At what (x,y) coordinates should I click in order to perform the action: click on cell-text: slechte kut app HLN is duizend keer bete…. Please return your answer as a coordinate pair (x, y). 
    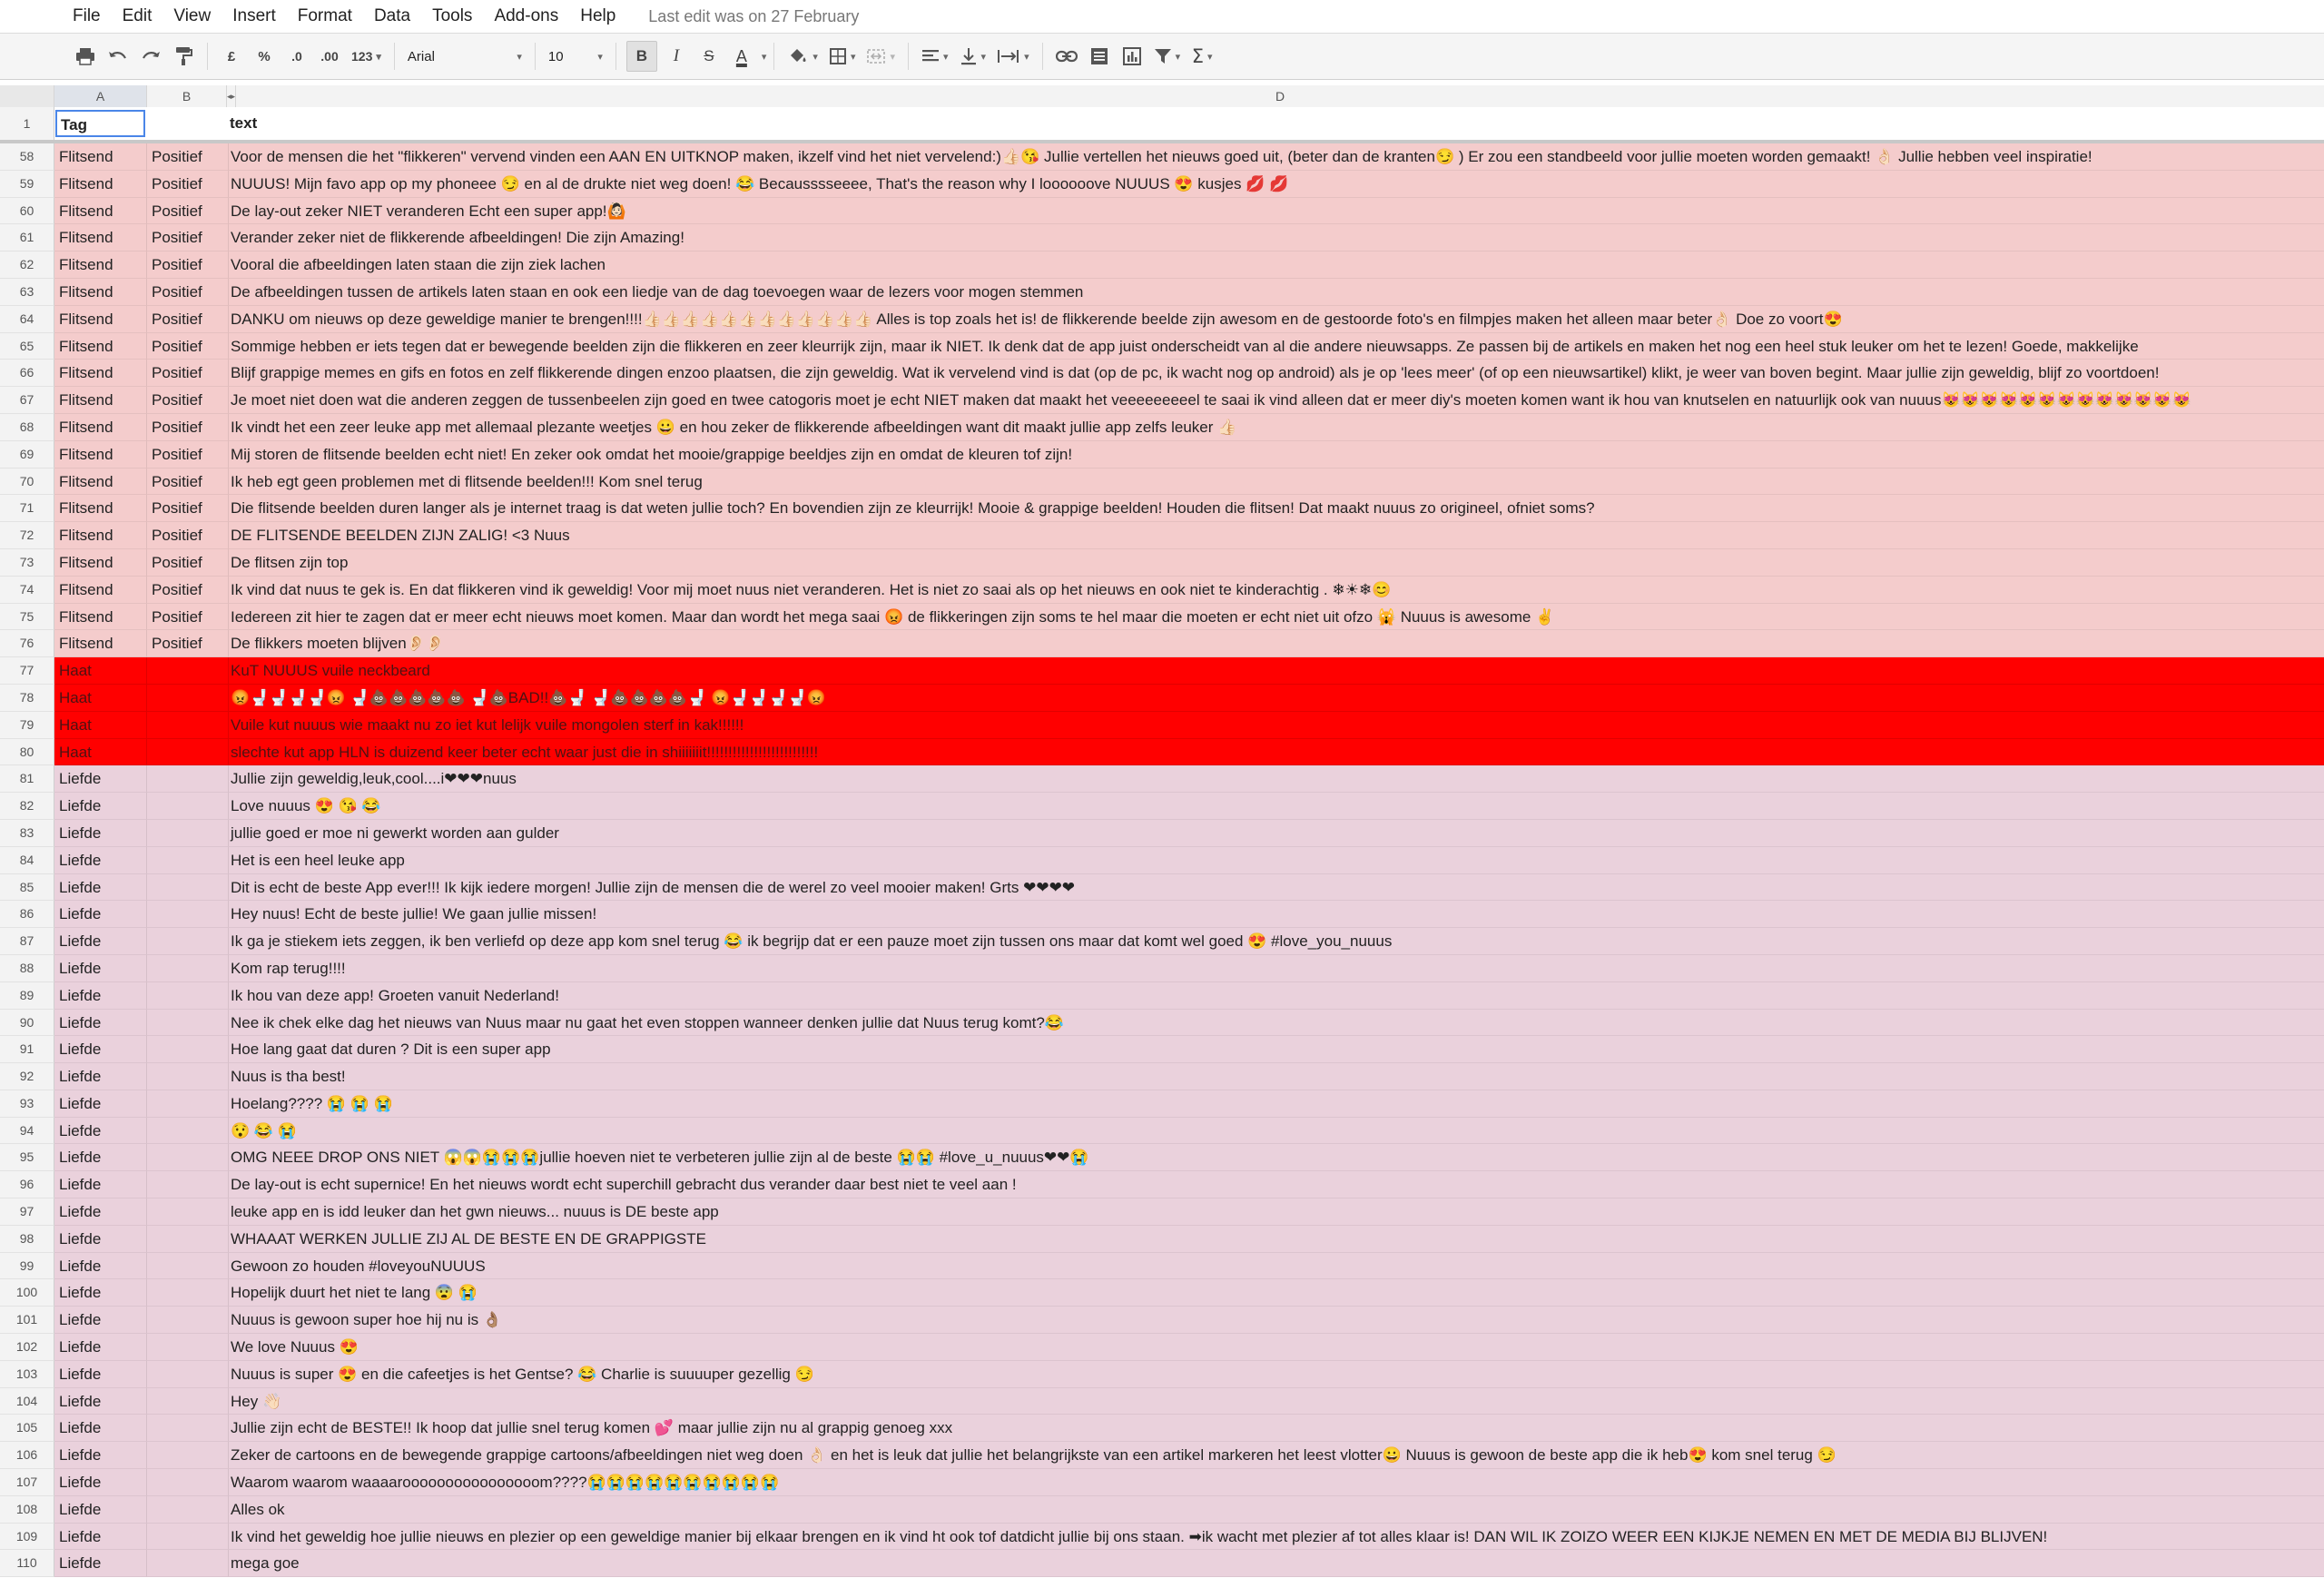
    Looking at the image, I should click on (1276, 752).